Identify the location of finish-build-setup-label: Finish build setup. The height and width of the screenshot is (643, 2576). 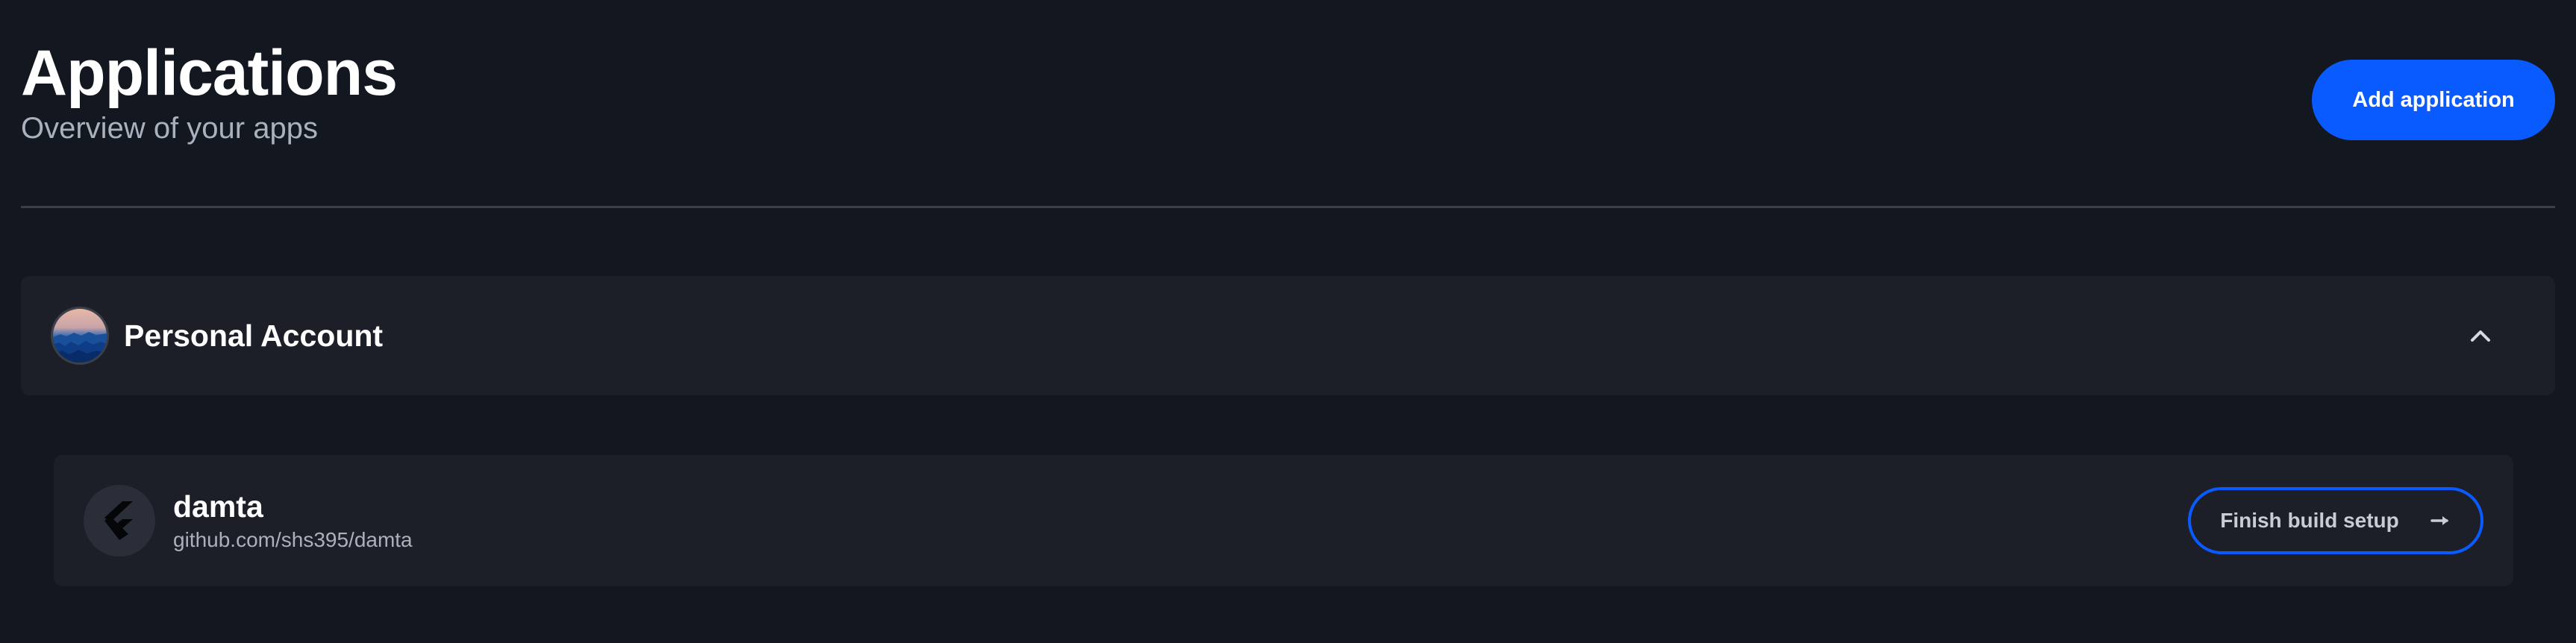
(2309, 520).